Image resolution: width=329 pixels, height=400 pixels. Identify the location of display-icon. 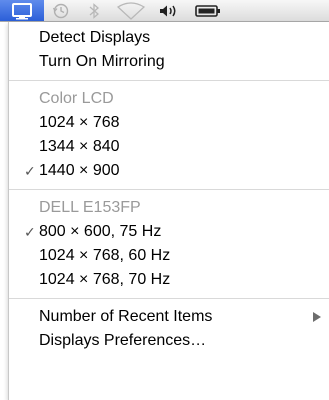
(22, 10).